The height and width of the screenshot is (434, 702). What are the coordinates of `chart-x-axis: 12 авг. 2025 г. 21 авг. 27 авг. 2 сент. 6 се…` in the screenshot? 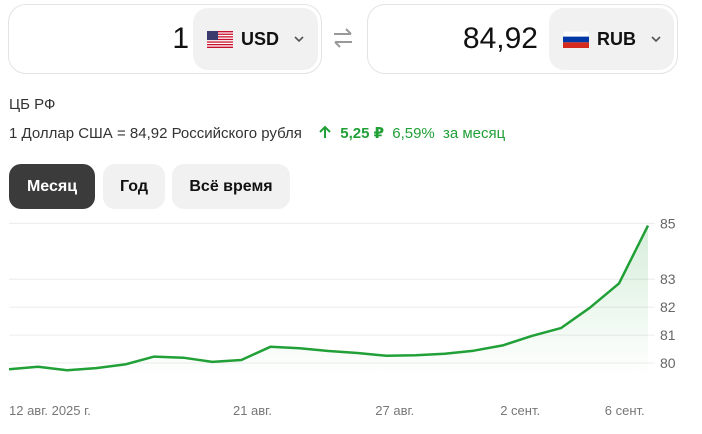 It's located at (327, 410).